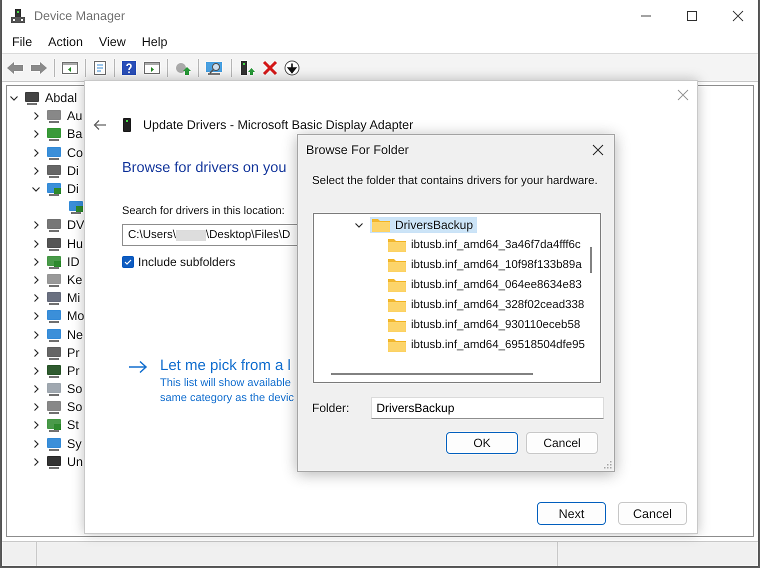 Image resolution: width=760 pixels, height=568 pixels. Describe the element at coordinates (204, 211) in the screenshot. I see `field-label: Search for drivers in this location:` at that location.